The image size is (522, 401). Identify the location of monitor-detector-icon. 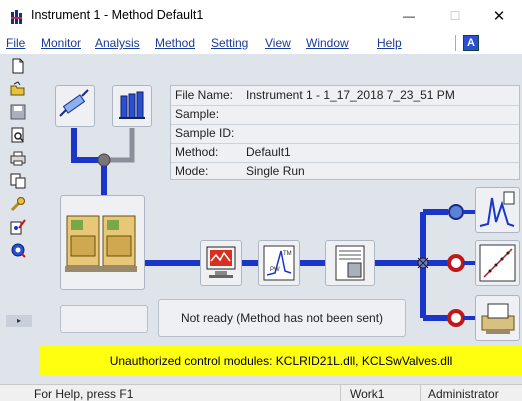
(221, 262).